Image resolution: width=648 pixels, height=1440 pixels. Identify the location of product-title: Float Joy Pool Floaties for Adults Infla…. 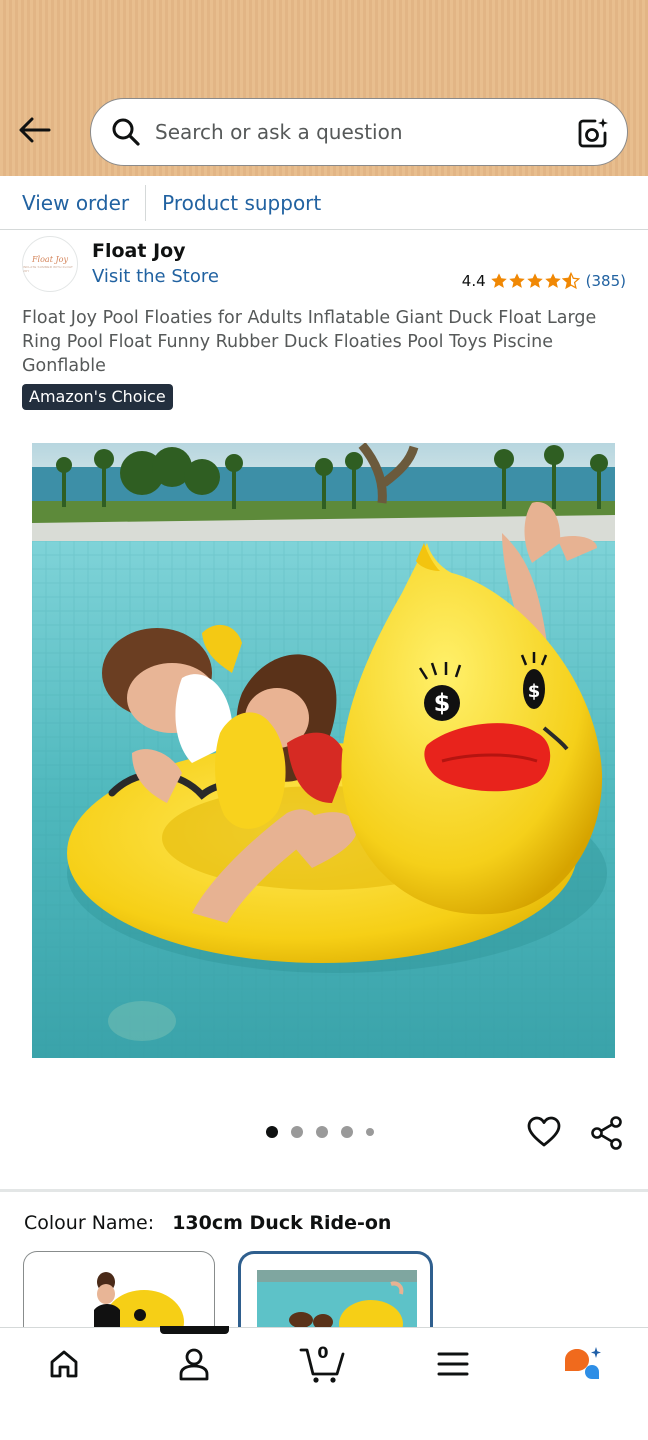
(309, 342).